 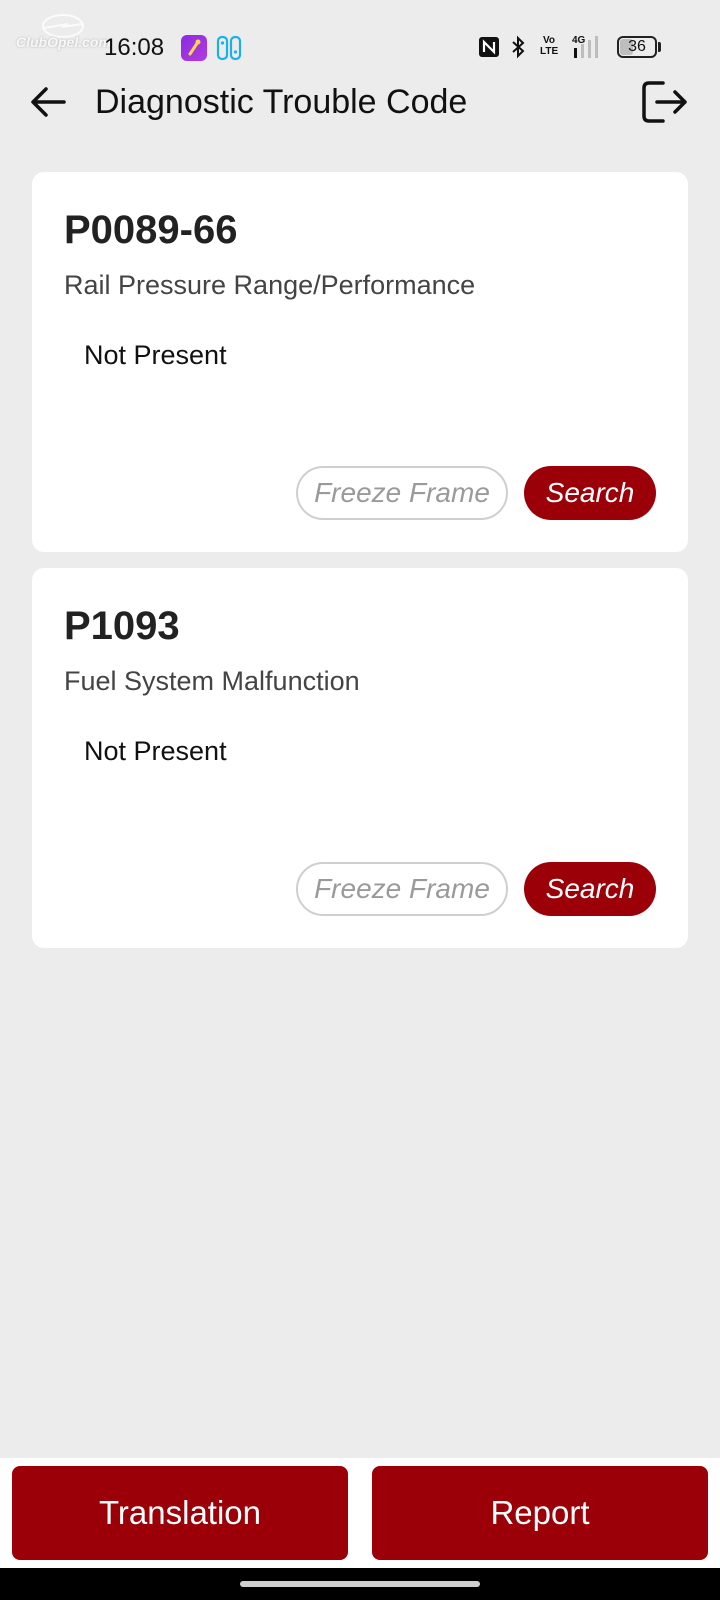 I want to click on volte-icon: Vo LTE, so click(x=549, y=46).